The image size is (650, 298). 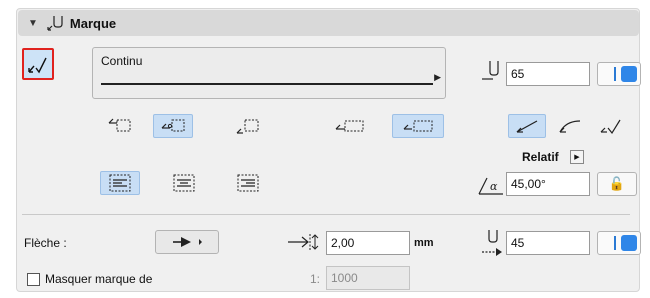 What do you see at coordinates (548, 74) in the screenshot?
I see `marker-pen-field: 65` at bounding box center [548, 74].